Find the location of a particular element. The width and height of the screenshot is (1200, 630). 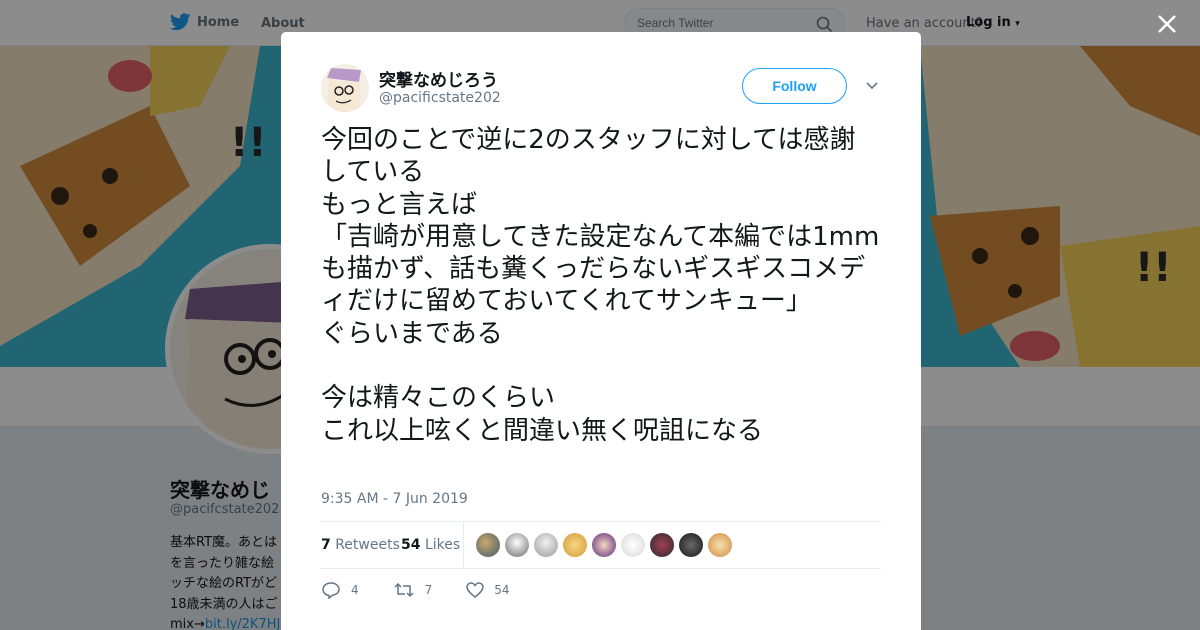

chevron-down-icon is located at coordinates (872, 86).